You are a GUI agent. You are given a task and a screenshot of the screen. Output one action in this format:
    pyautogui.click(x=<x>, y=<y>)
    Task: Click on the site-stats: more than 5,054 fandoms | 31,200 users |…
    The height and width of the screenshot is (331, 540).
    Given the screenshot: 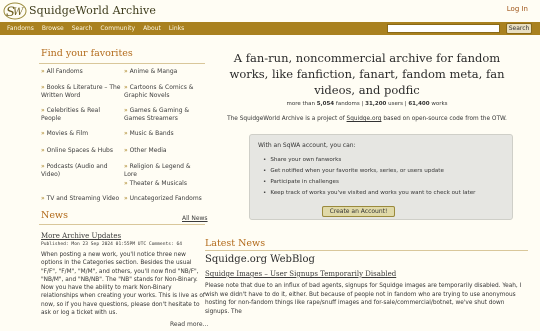 What is the action you would take?
    pyautogui.click(x=367, y=104)
    